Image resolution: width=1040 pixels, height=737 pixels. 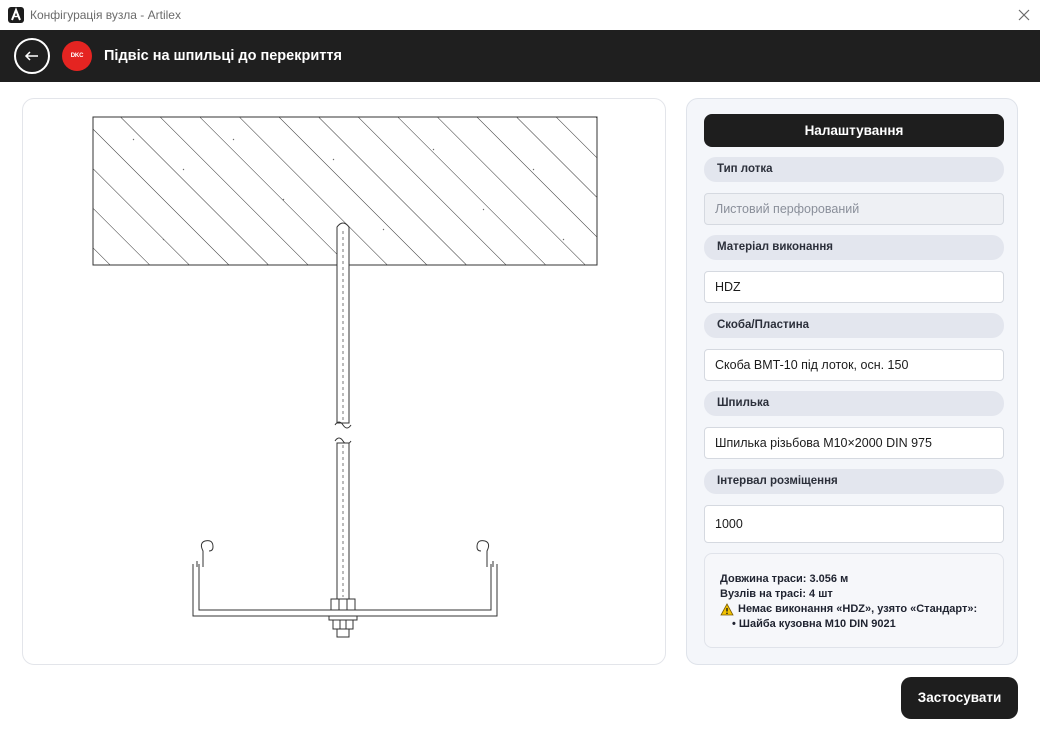 I want to click on warning-icon, so click(x=727, y=609).